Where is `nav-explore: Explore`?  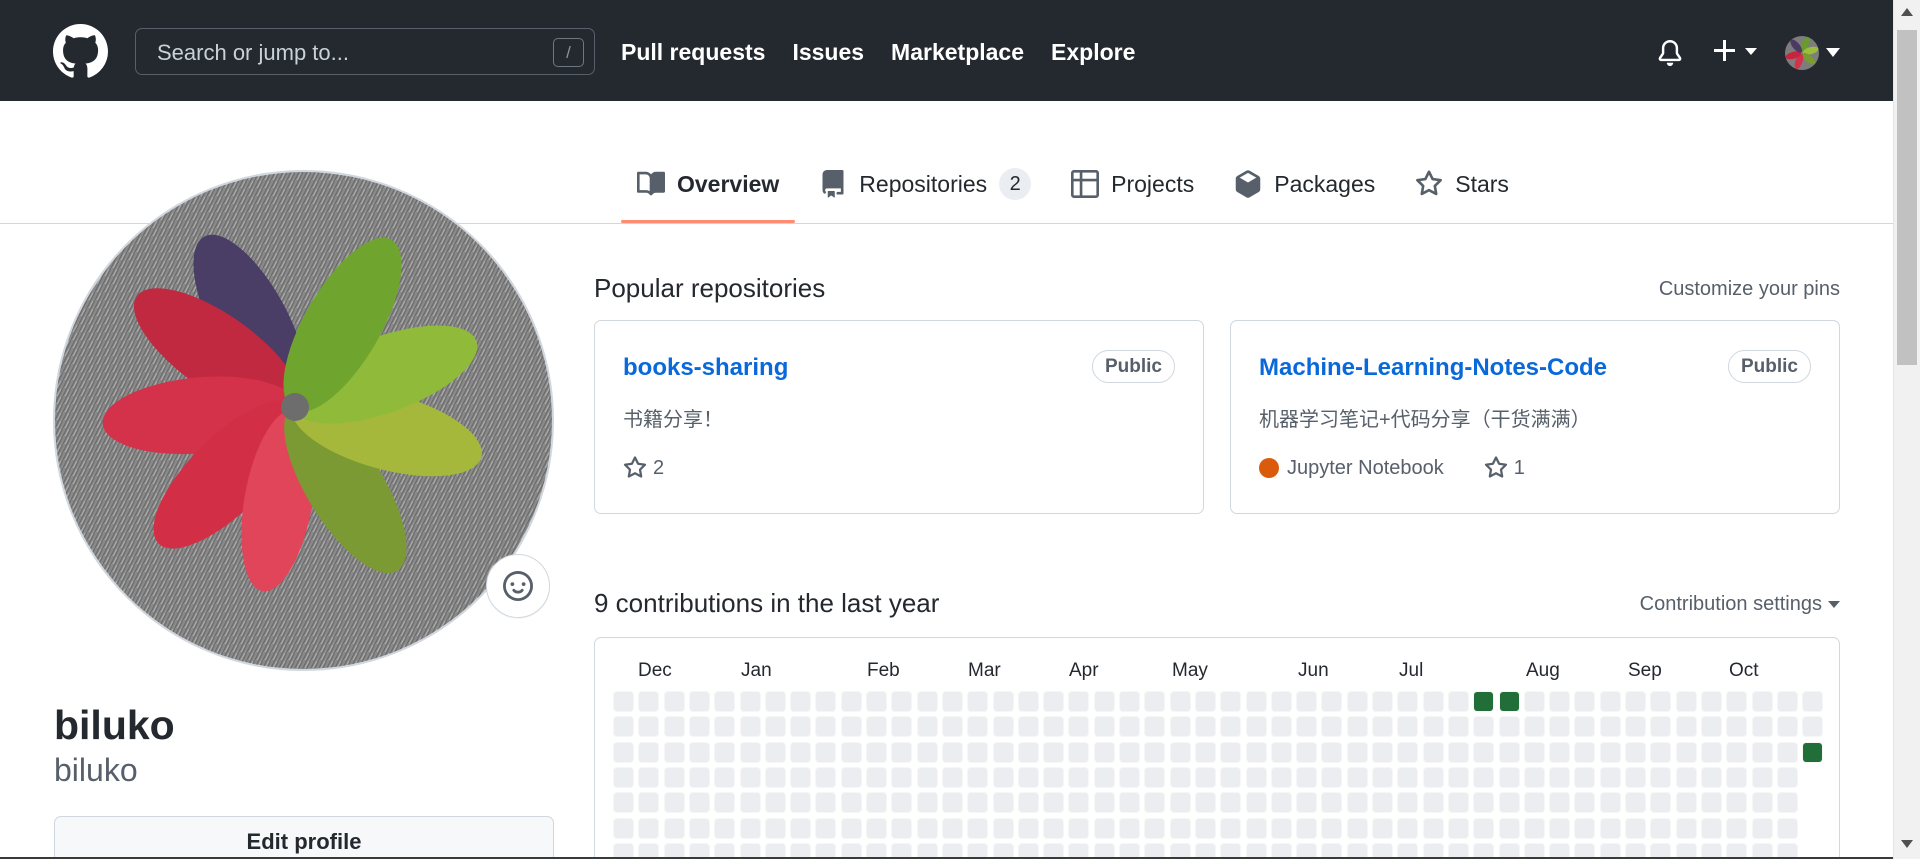 nav-explore: Explore is located at coordinates (1093, 52).